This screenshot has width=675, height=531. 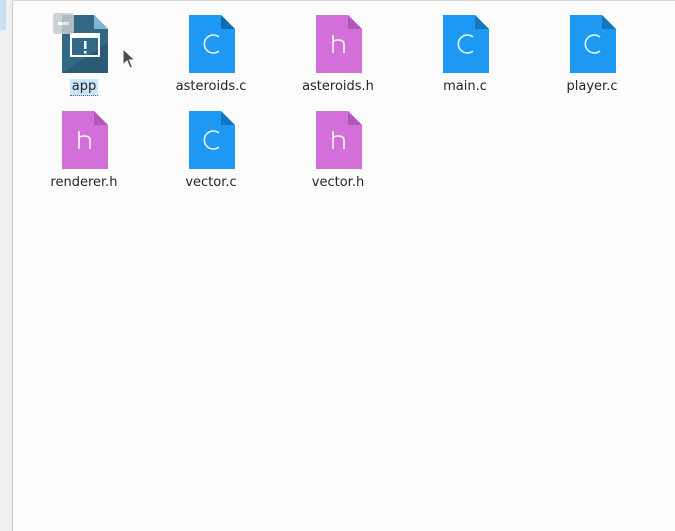 I want to click on file-name-main-c: main.c, so click(x=465, y=86).